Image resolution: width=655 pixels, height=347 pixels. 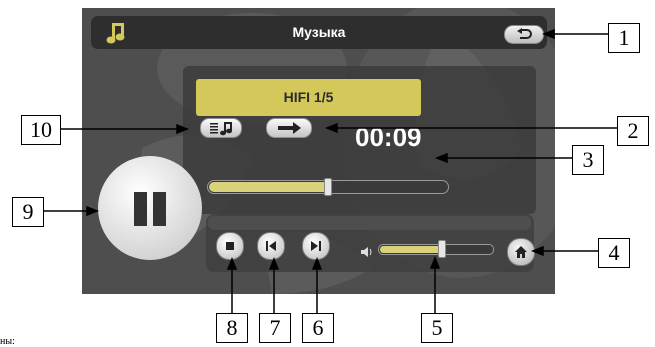 I want to click on title-bar: Музыка, so click(x=319, y=32).